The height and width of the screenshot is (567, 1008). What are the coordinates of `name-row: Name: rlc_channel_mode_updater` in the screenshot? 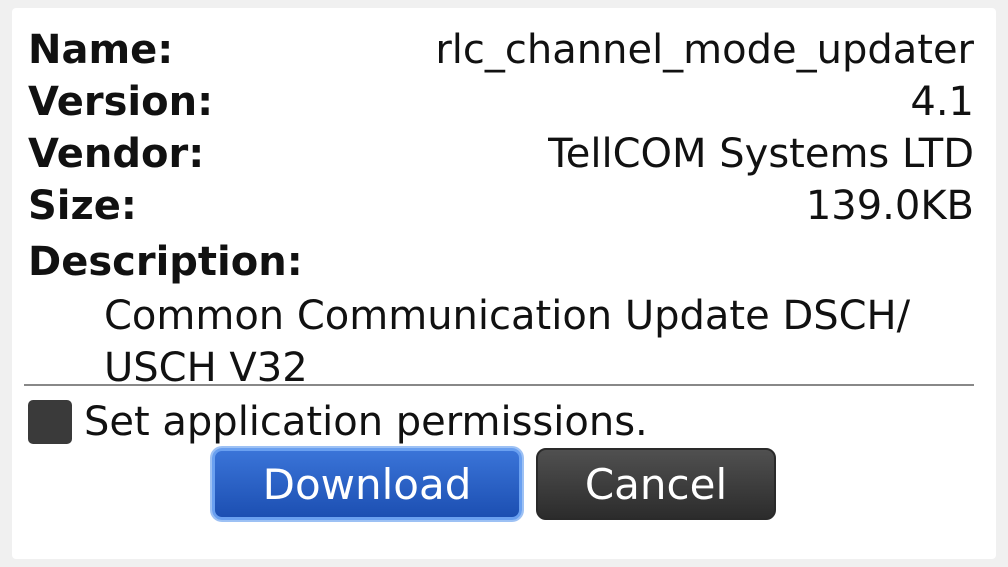 It's located at (501, 50).